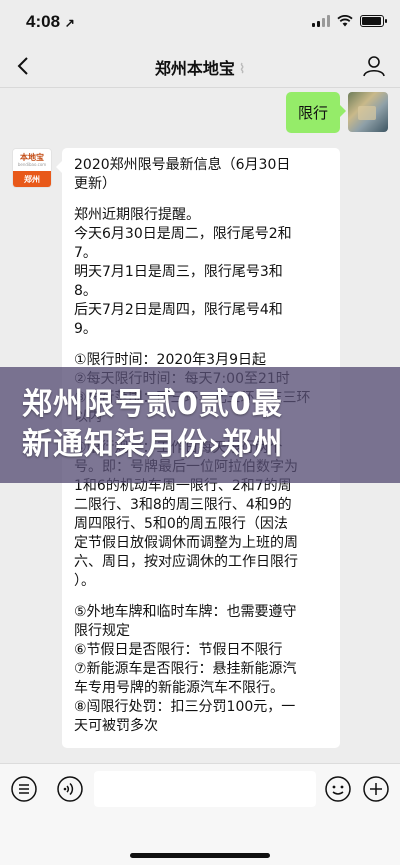 Image resolution: width=400 pixels, height=865 pixels. Describe the element at coordinates (183, 234) in the screenshot. I see `message-line: 今天6月30日是周二，限行尾号2和` at that location.